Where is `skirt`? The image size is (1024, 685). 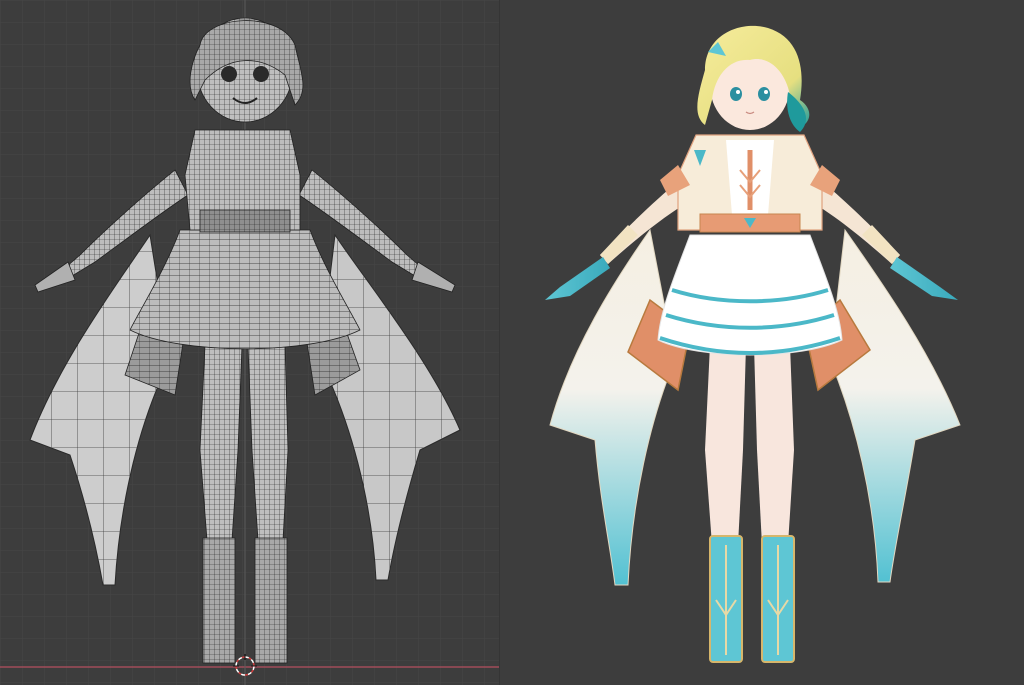
skirt is located at coordinates (750, 295).